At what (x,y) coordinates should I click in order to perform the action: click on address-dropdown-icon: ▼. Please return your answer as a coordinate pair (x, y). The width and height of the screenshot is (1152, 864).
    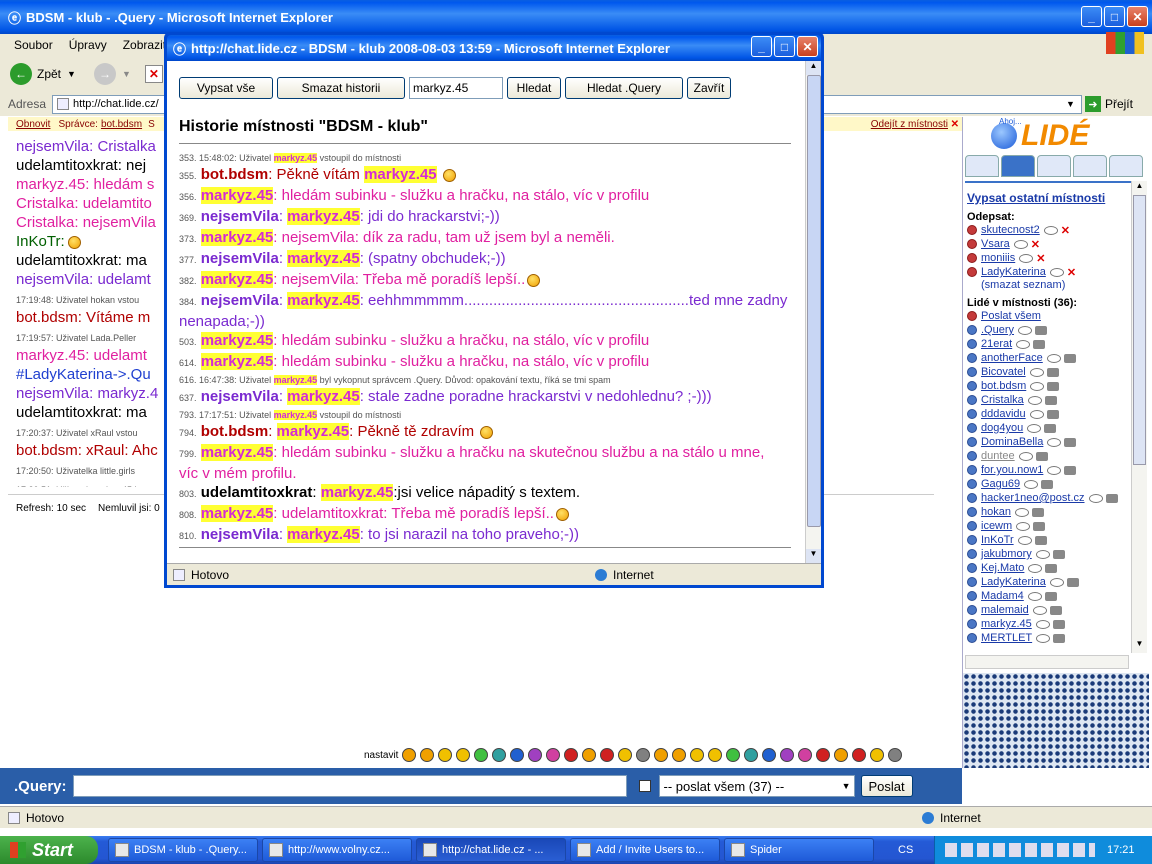
    Looking at the image, I should click on (1070, 104).